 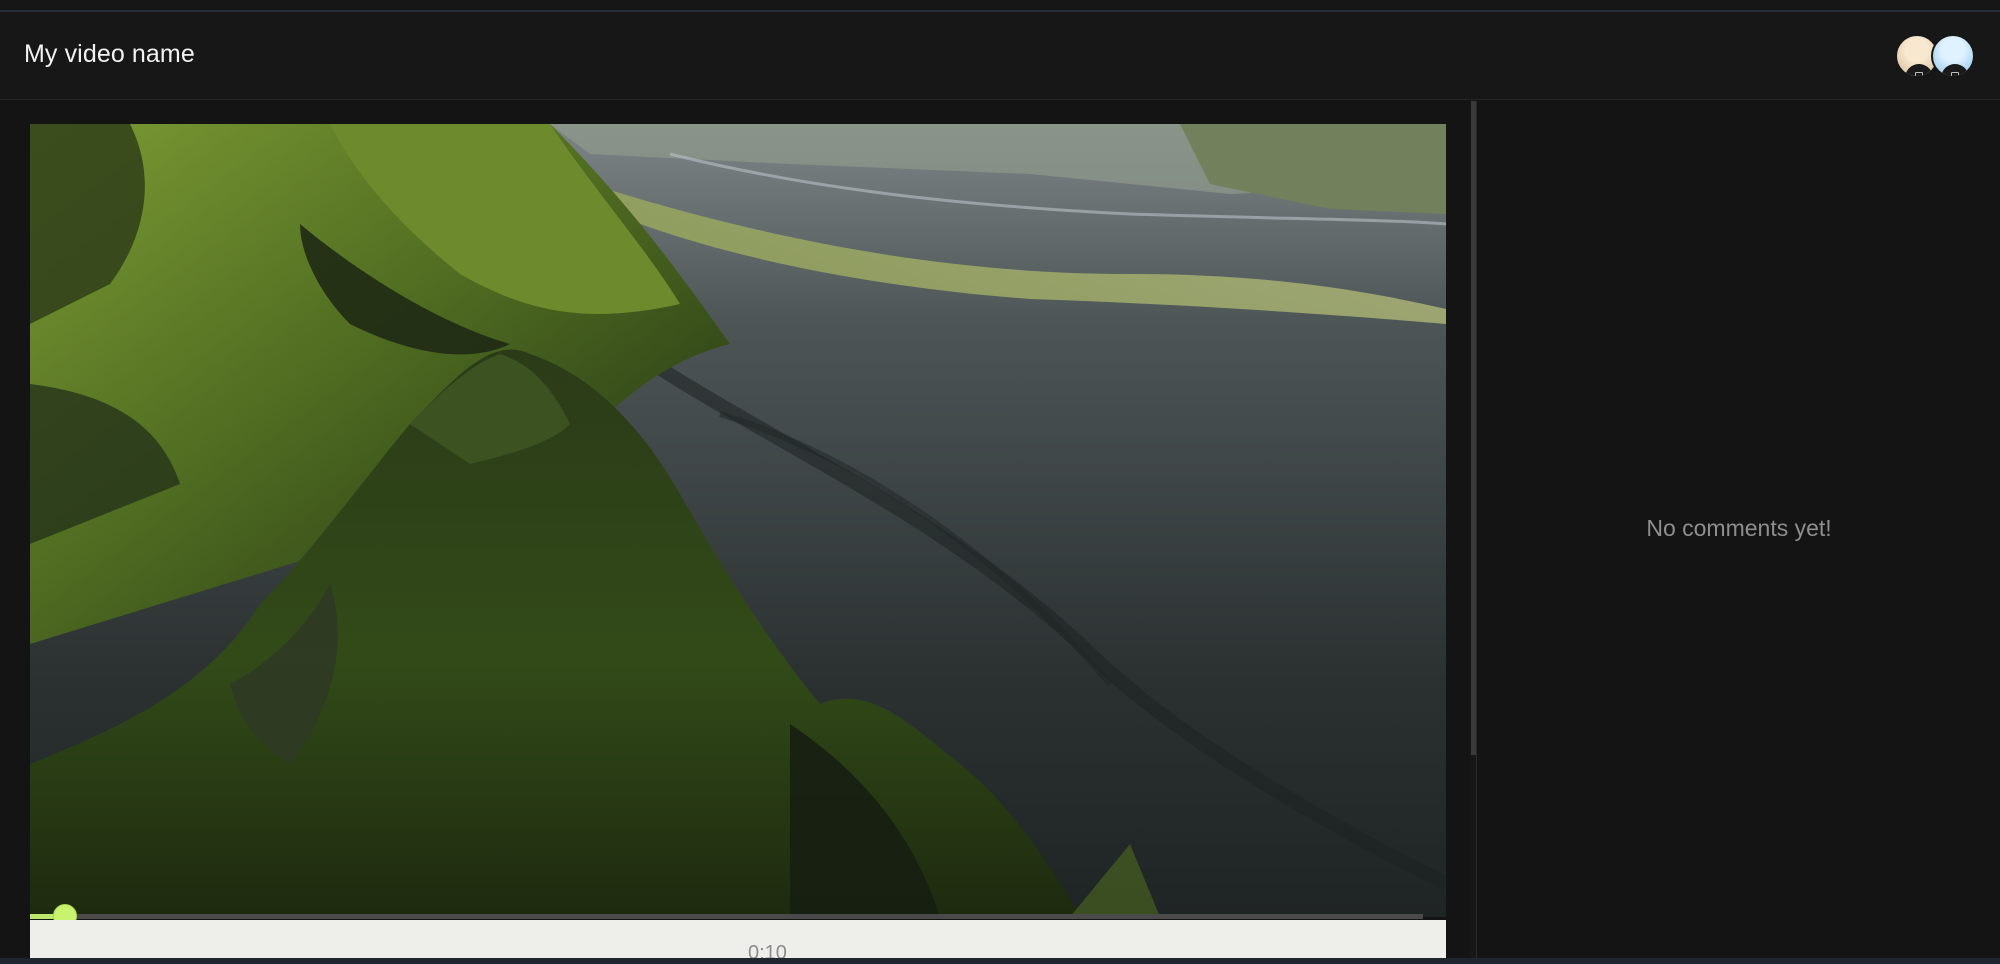 What do you see at coordinates (1000, 961) in the screenshot?
I see `window-bottom-edge` at bounding box center [1000, 961].